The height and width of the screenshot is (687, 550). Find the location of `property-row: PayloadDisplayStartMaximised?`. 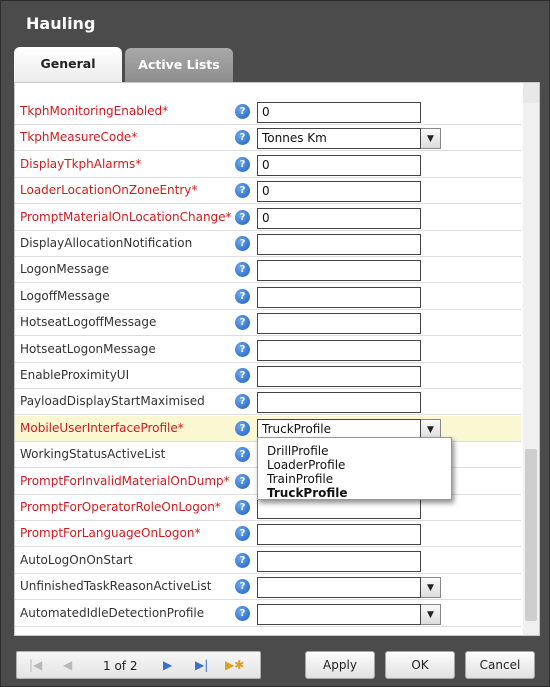

property-row: PayloadDisplayStartMaximised? is located at coordinates (268, 402).